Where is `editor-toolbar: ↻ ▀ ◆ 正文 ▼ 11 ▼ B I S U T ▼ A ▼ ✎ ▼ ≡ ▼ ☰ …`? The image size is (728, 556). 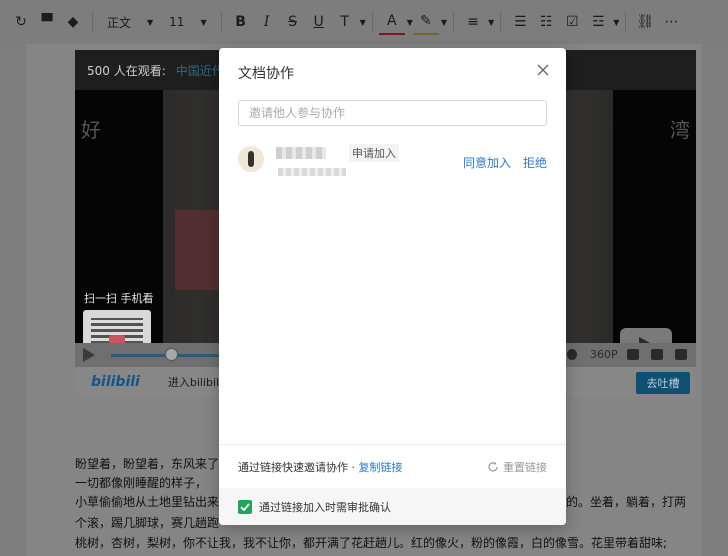
editor-toolbar: ↻ ▀ ◆ 正文 ▼ 11 ▼ B I S U T ▼ A ▼ ✎ ▼ ≡ ▼ ☰ … is located at coordinates (364, 22).